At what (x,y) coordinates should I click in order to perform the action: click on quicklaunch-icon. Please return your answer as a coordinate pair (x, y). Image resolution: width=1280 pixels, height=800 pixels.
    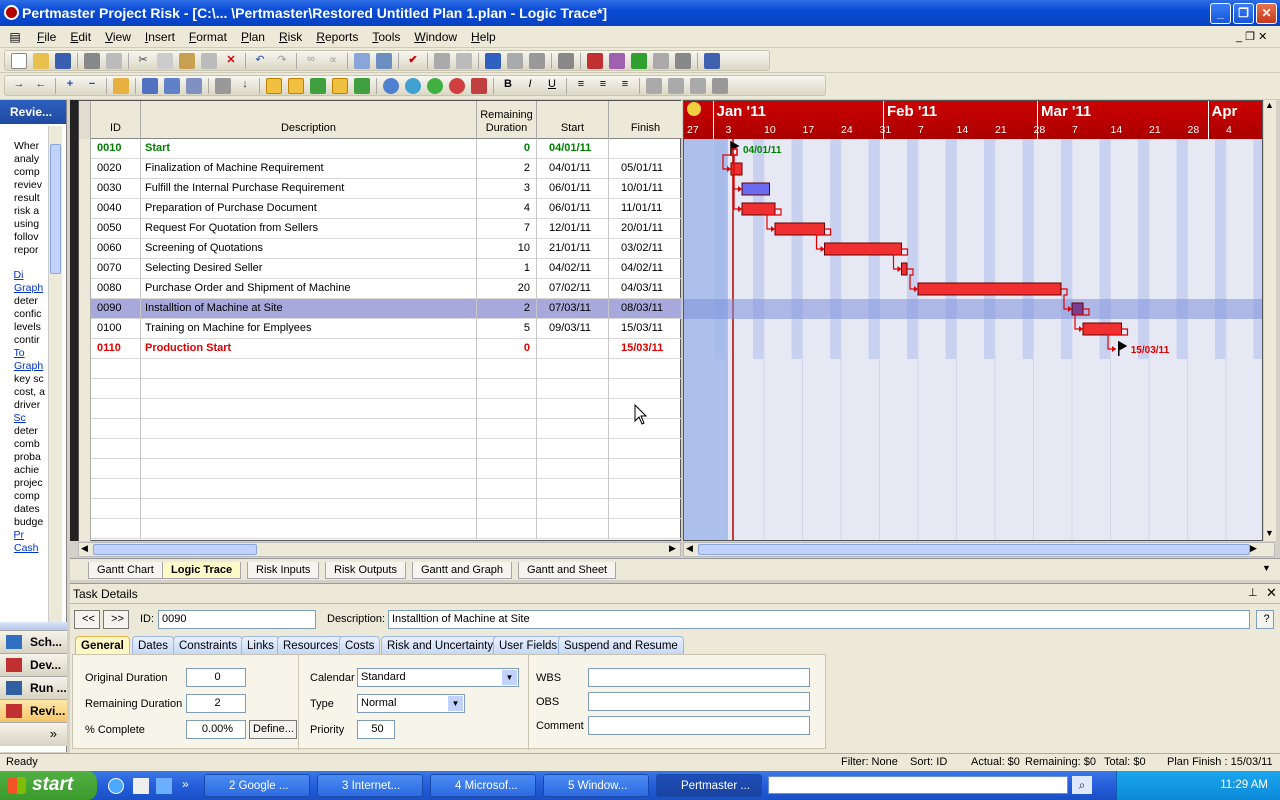
    Looking at the image, I should click on (164, 786).